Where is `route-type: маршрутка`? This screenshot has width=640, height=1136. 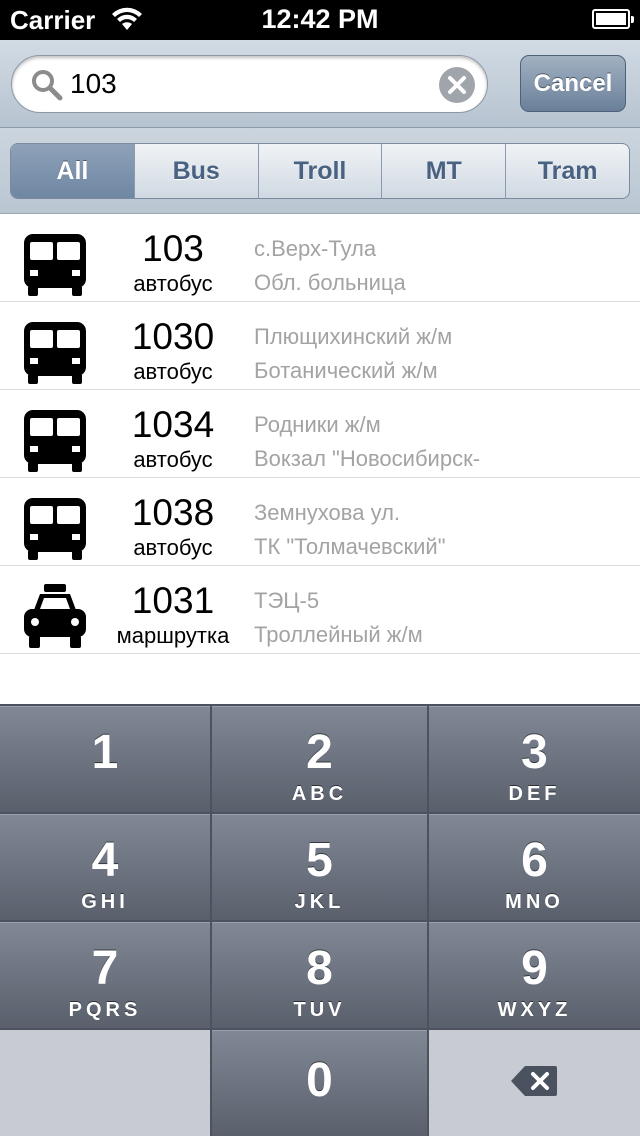
route-type: маршрутка is located at coordinates (173, 635).